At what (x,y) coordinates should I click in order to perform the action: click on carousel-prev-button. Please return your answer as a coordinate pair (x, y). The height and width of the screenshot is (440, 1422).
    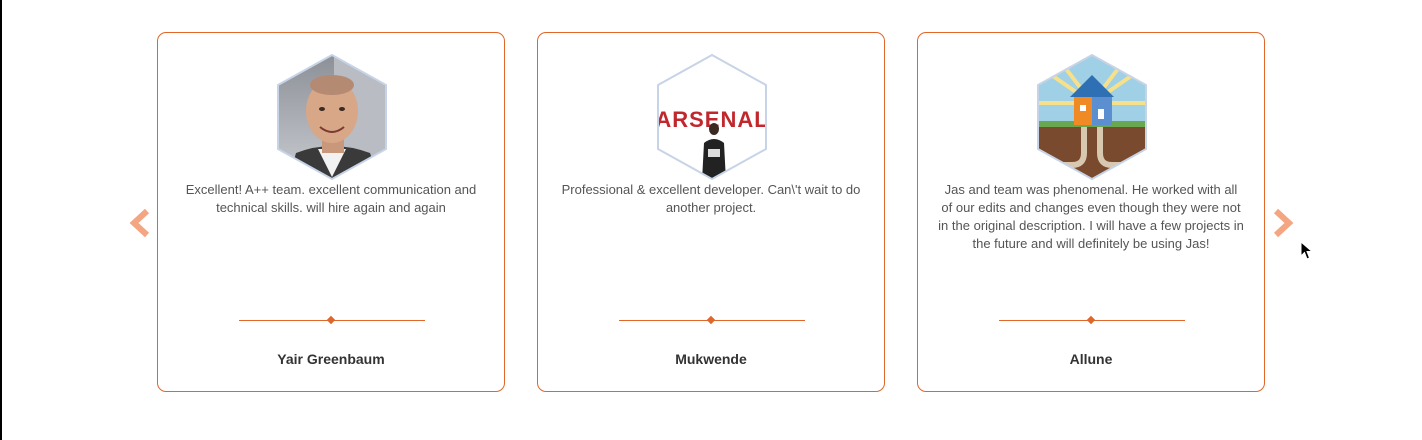
    Looking at the image, I should click on (140, 223).